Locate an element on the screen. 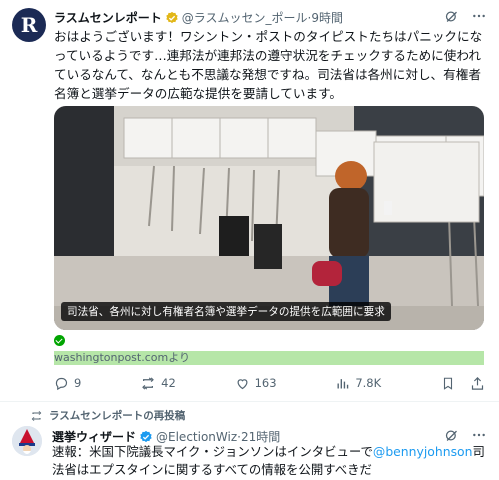 Image resolution: width=499 pixels, height=480 pixels. views-button: 7.8K is located at coordinates (358, 383).